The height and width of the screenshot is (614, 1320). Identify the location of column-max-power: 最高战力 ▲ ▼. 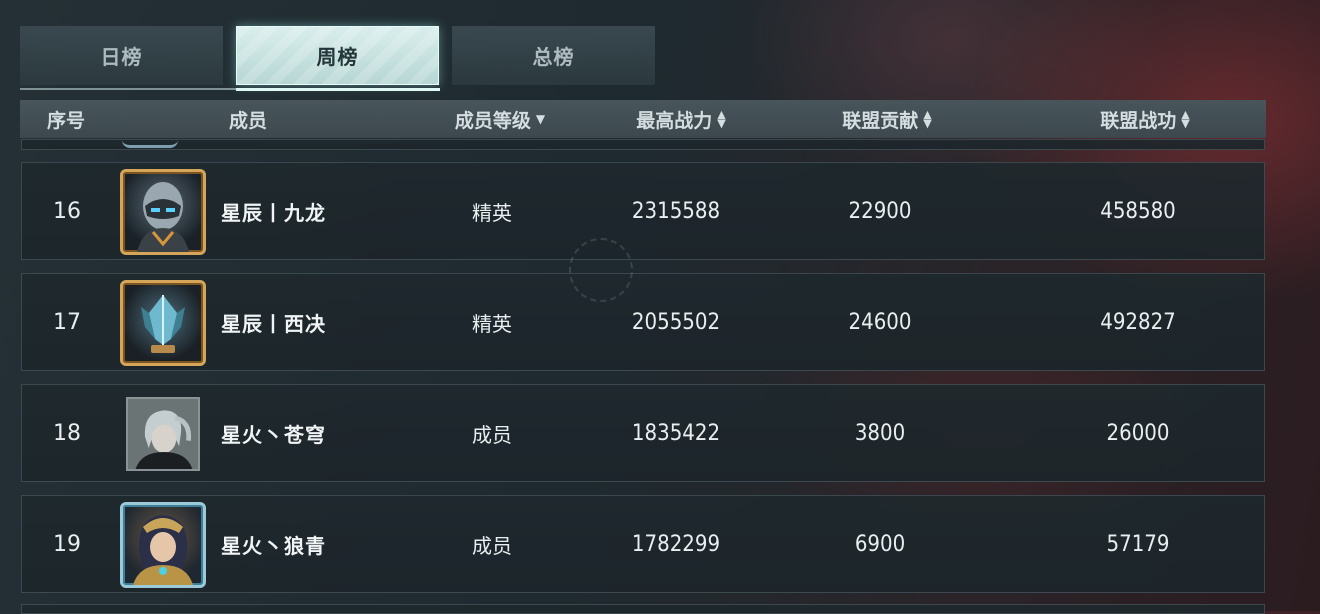
(680, 119).